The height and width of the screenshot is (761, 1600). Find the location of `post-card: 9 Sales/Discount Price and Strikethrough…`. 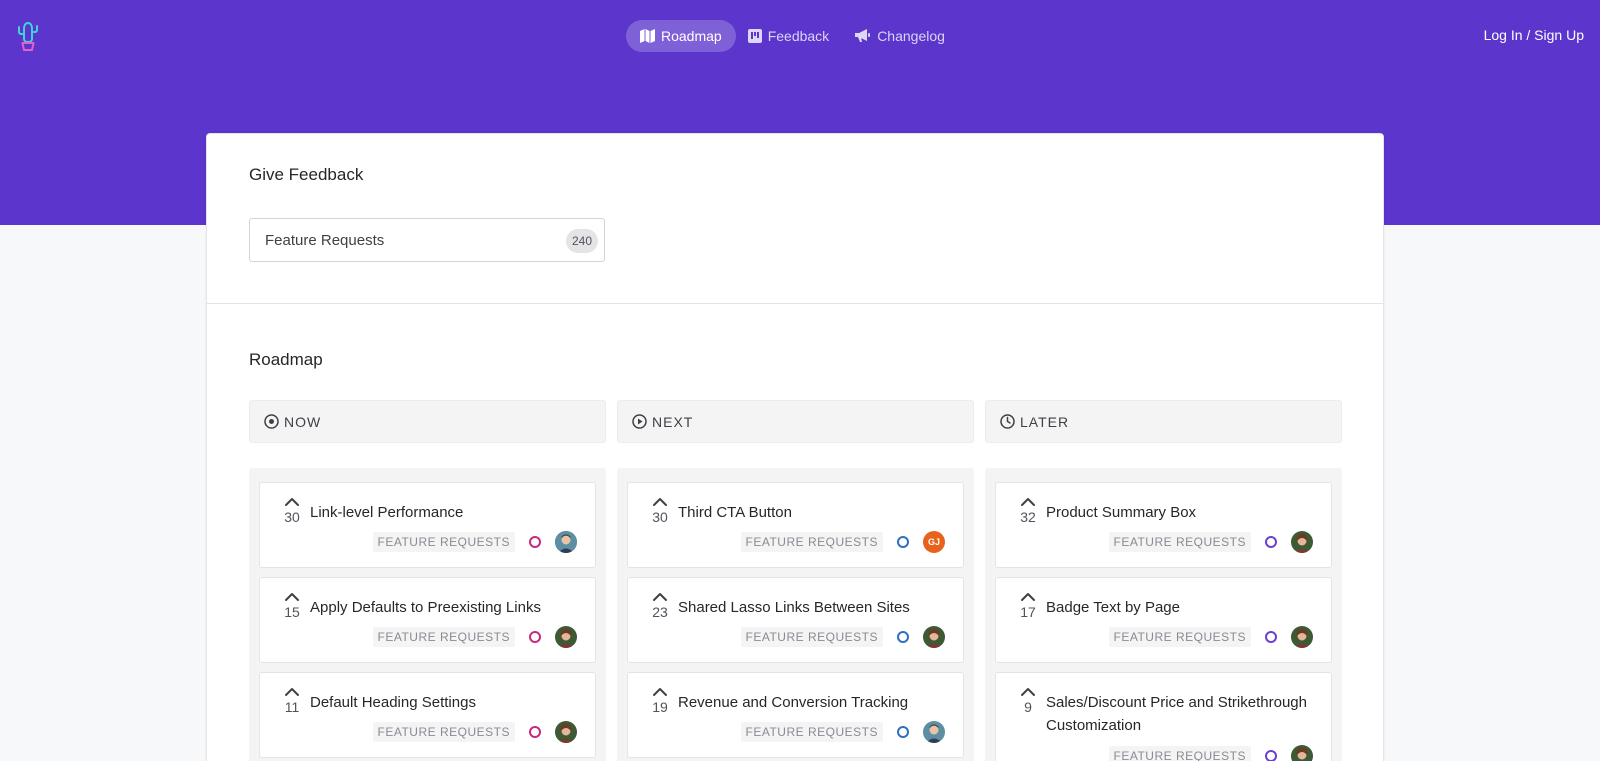

post-card: 9 Sales/Discount Price and Strikethrough… is located at coordinates (1163, 716).